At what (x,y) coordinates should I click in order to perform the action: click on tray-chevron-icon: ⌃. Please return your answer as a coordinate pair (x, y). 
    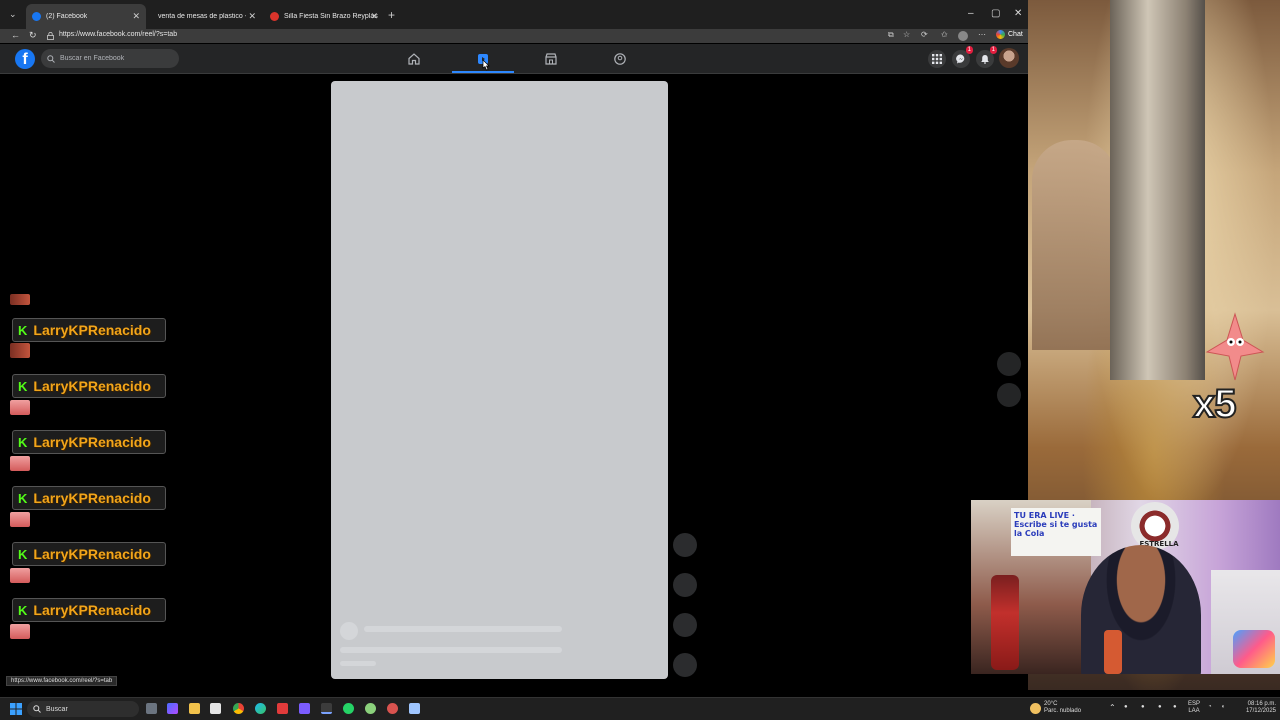
    Looking at the image, I should click on (1112, 708).